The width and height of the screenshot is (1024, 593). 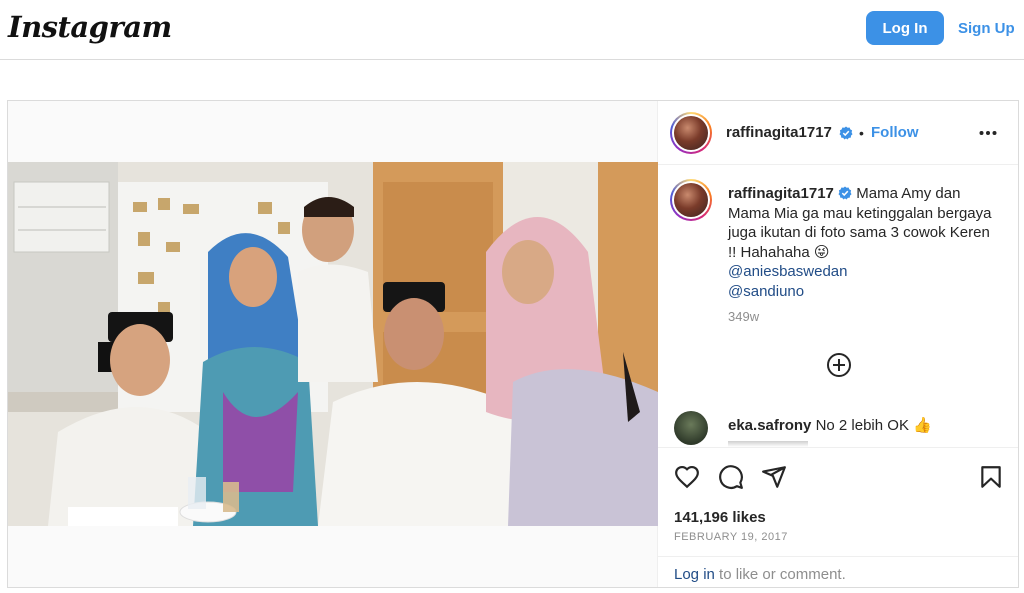 I want to click on follow-button: Follow, so click(x=895, y=132).